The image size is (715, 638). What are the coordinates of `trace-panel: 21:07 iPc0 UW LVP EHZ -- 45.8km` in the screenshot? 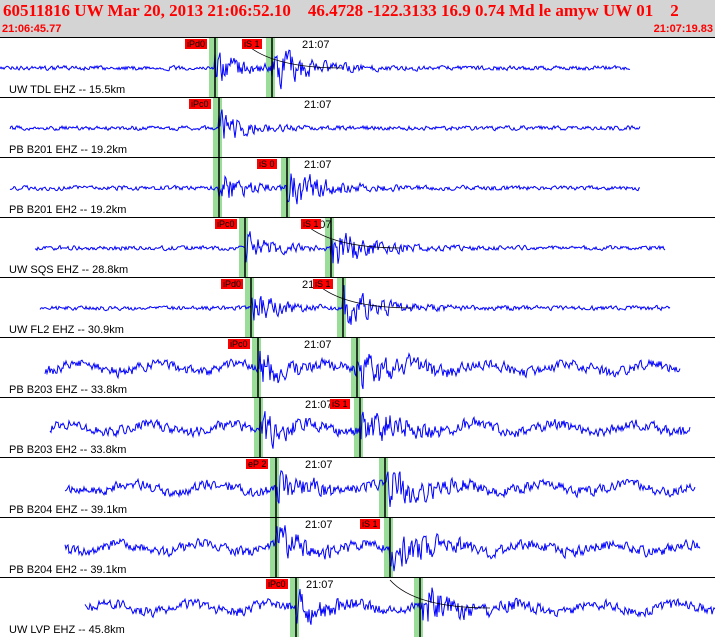 It's located at (357, 607).